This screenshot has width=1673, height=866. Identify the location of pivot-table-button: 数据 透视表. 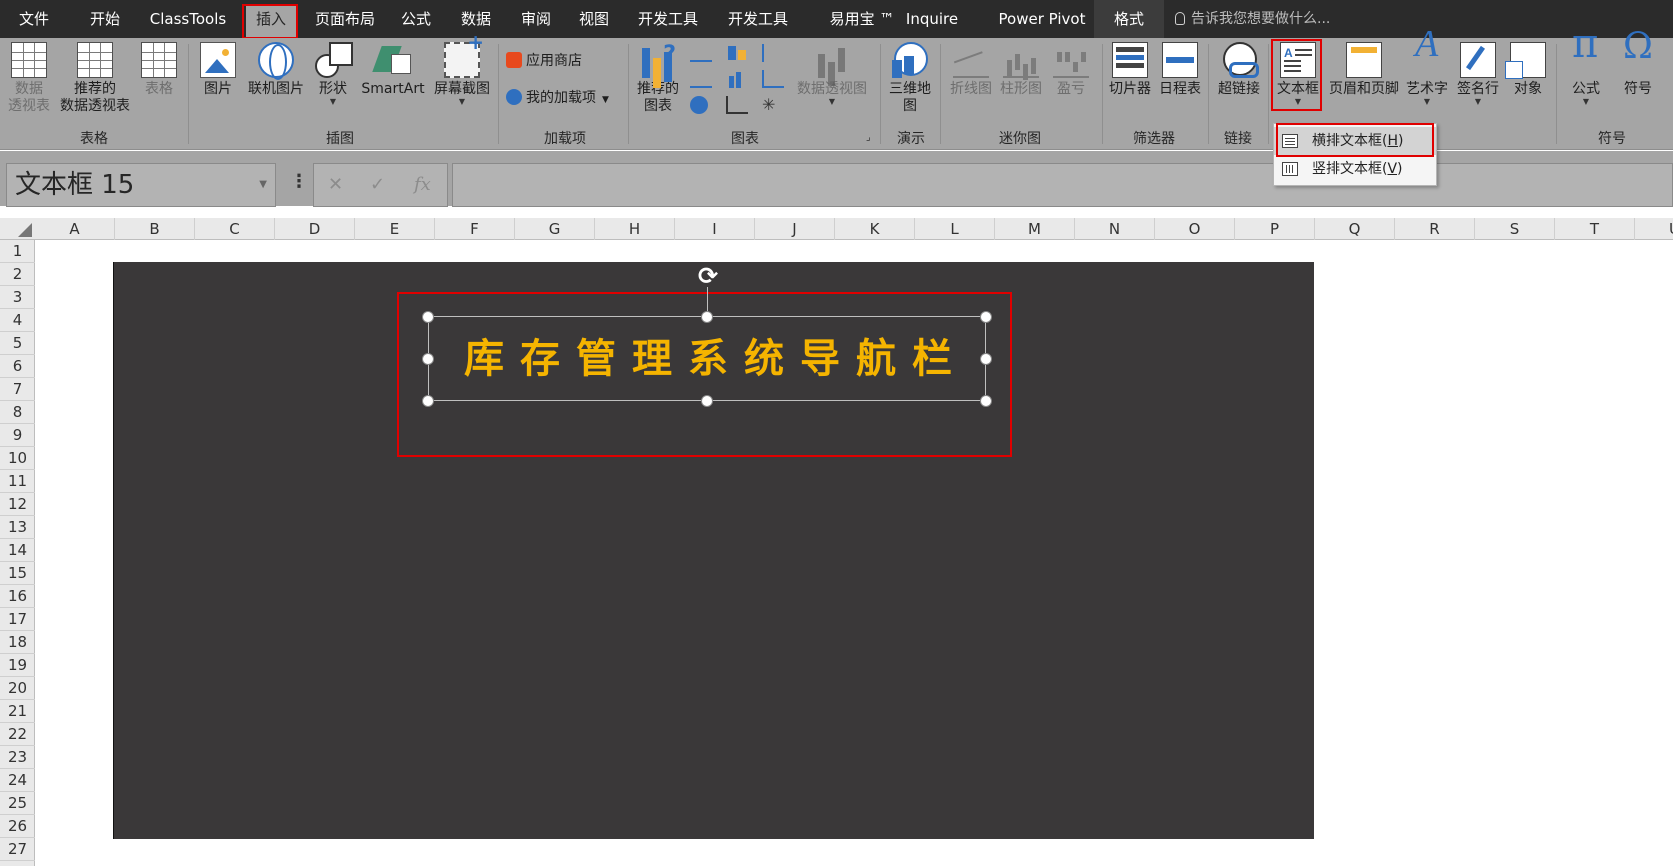
(29, 78).